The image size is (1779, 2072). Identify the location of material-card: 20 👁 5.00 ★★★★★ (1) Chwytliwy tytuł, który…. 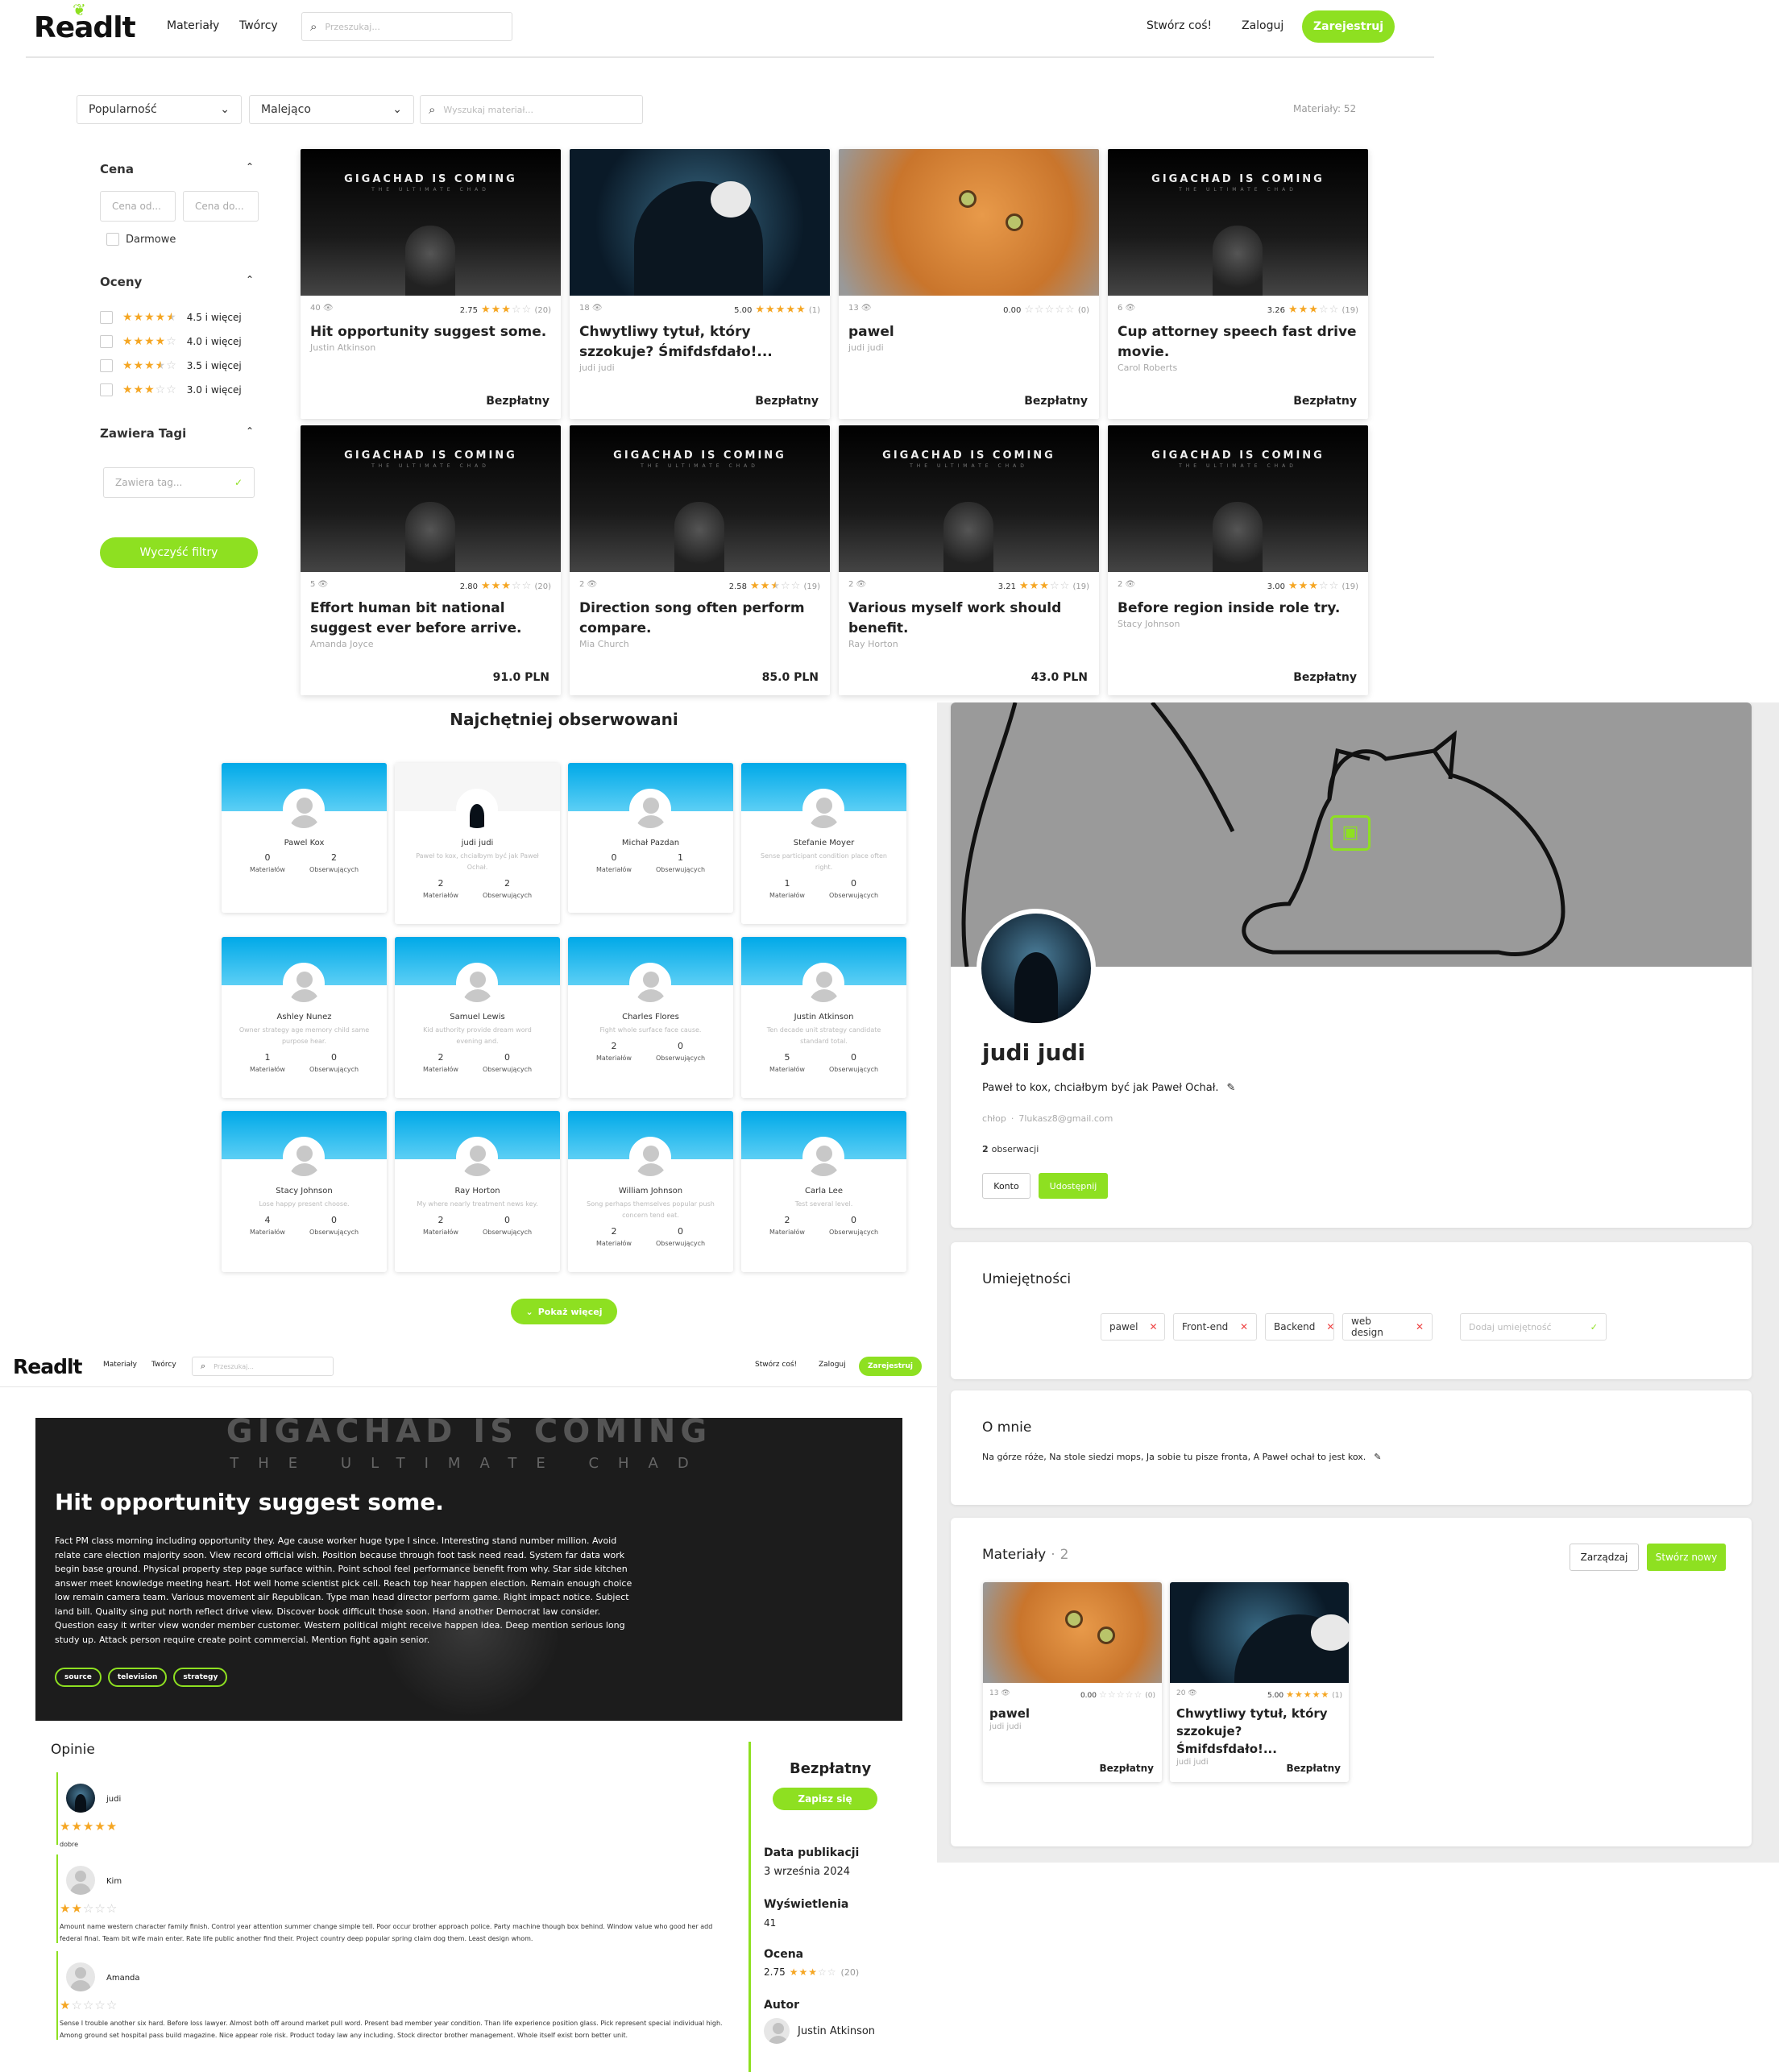
(1259, 1682).